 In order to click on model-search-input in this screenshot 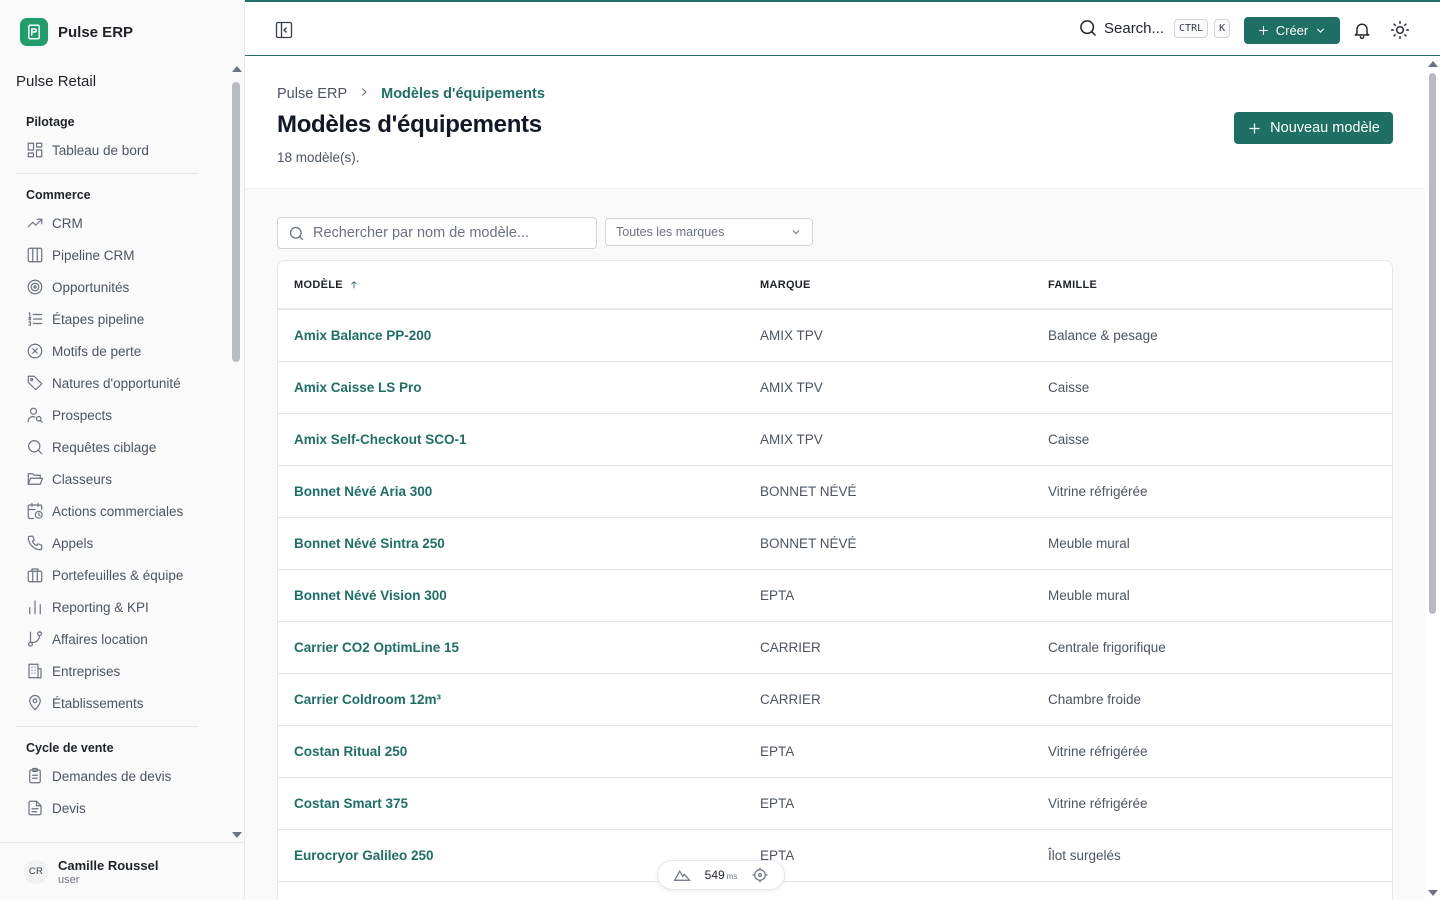, I will do `click(448, 233)`.